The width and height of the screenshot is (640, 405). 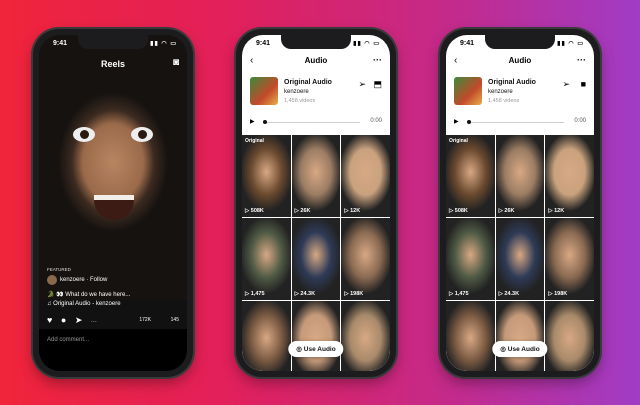 I want to click on username-follow: kenzoere · Follow, so click(x=83, y=280).